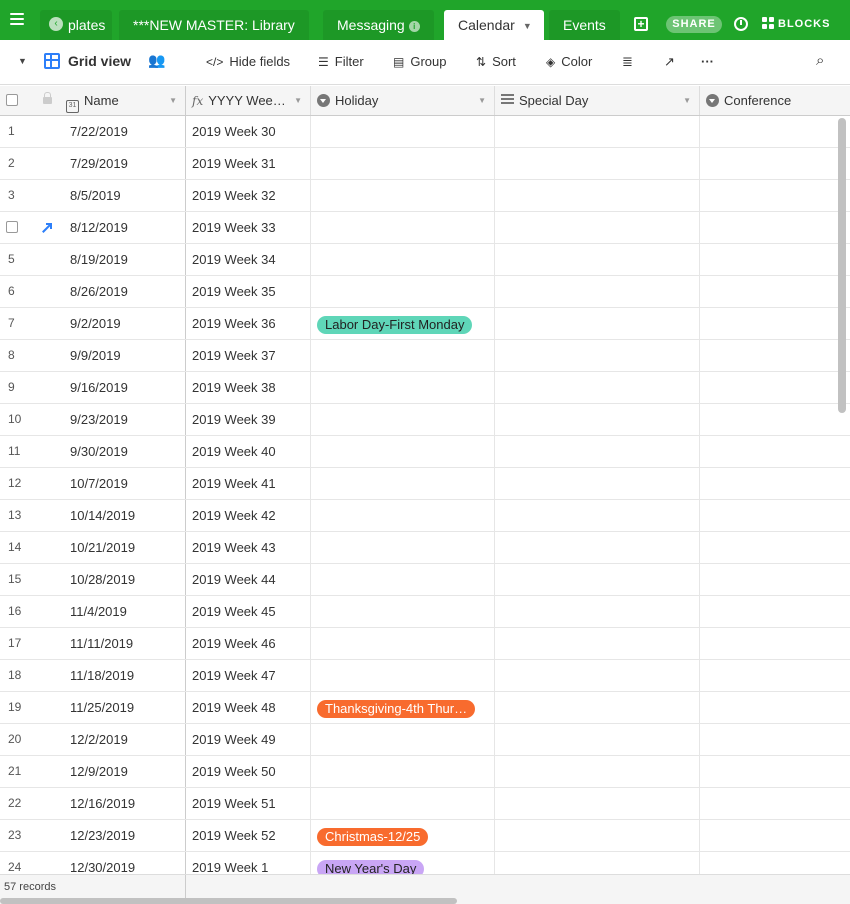 This screenshot has width=850, height=904. Describe the element at coordinates (403, 863) in the screenshot. I see `cell-holiday: New Year's Day` at that location.